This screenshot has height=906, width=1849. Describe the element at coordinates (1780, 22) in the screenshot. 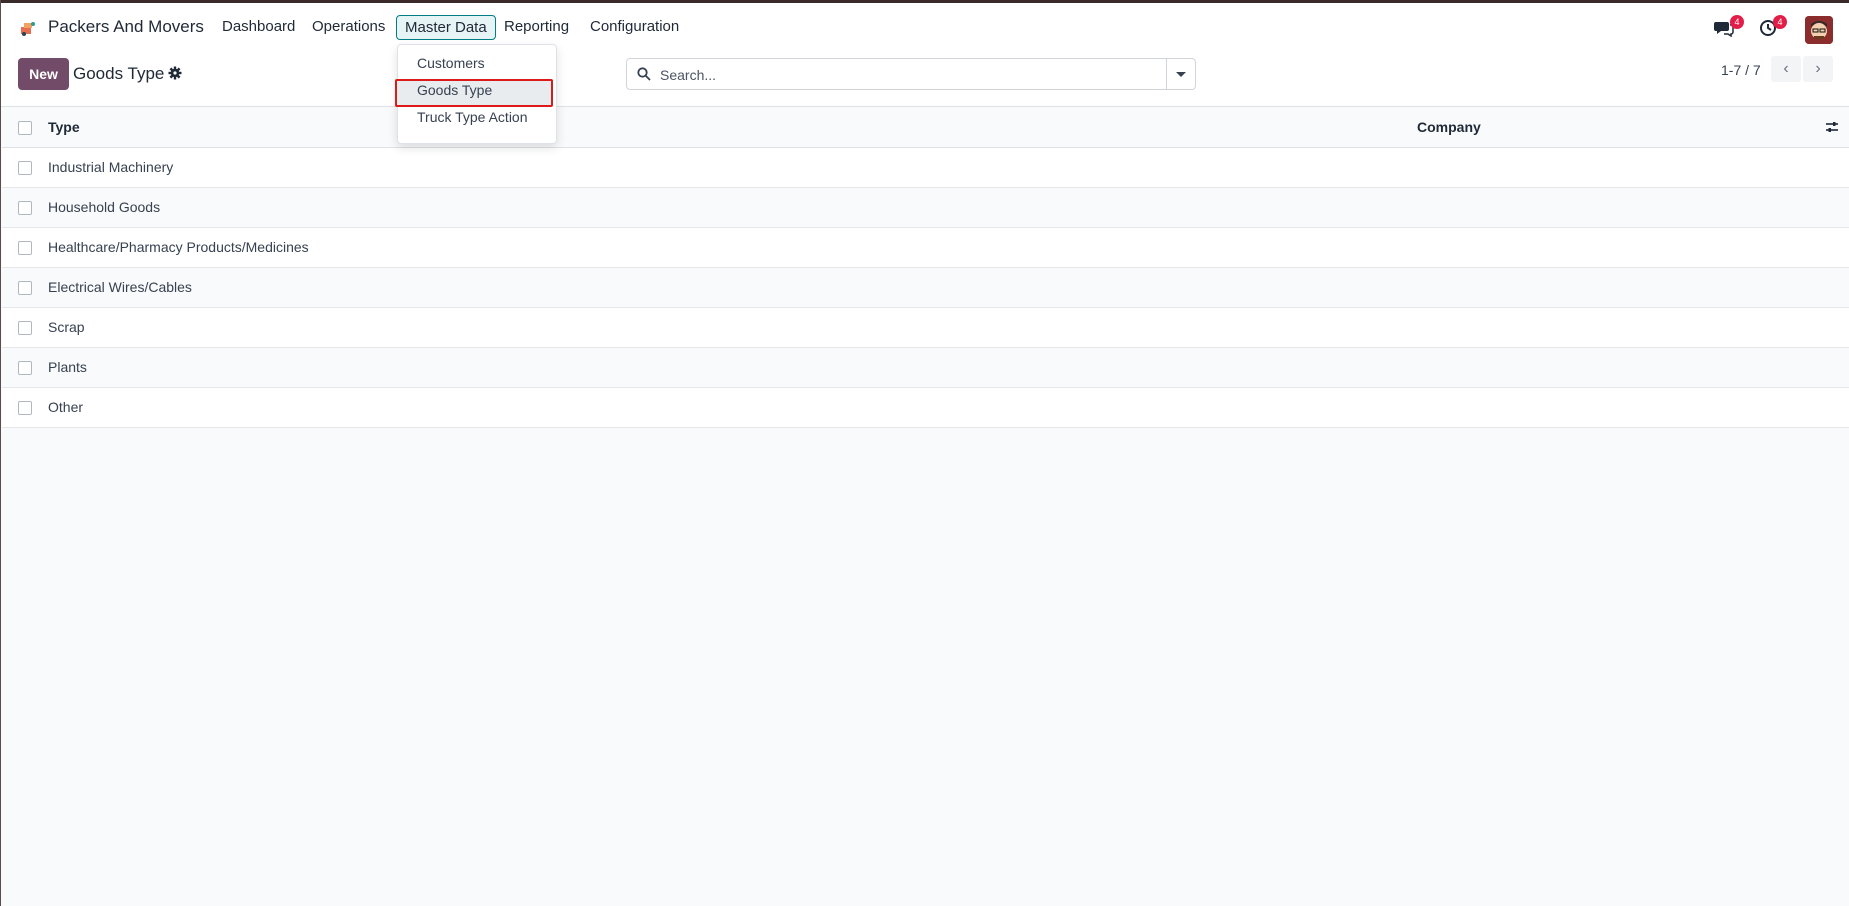

I see `activities-badge: 4` at that location.